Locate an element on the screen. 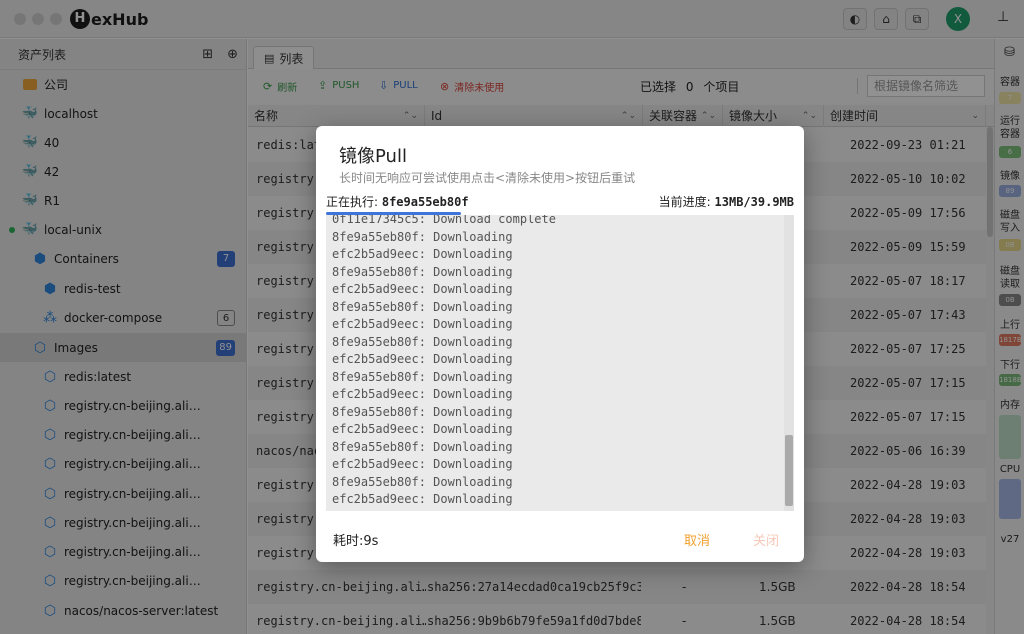 The width and height of the screenshot is (1024, 634). elapsed-time: 耗时:9s is located at coordinates (356, 541).